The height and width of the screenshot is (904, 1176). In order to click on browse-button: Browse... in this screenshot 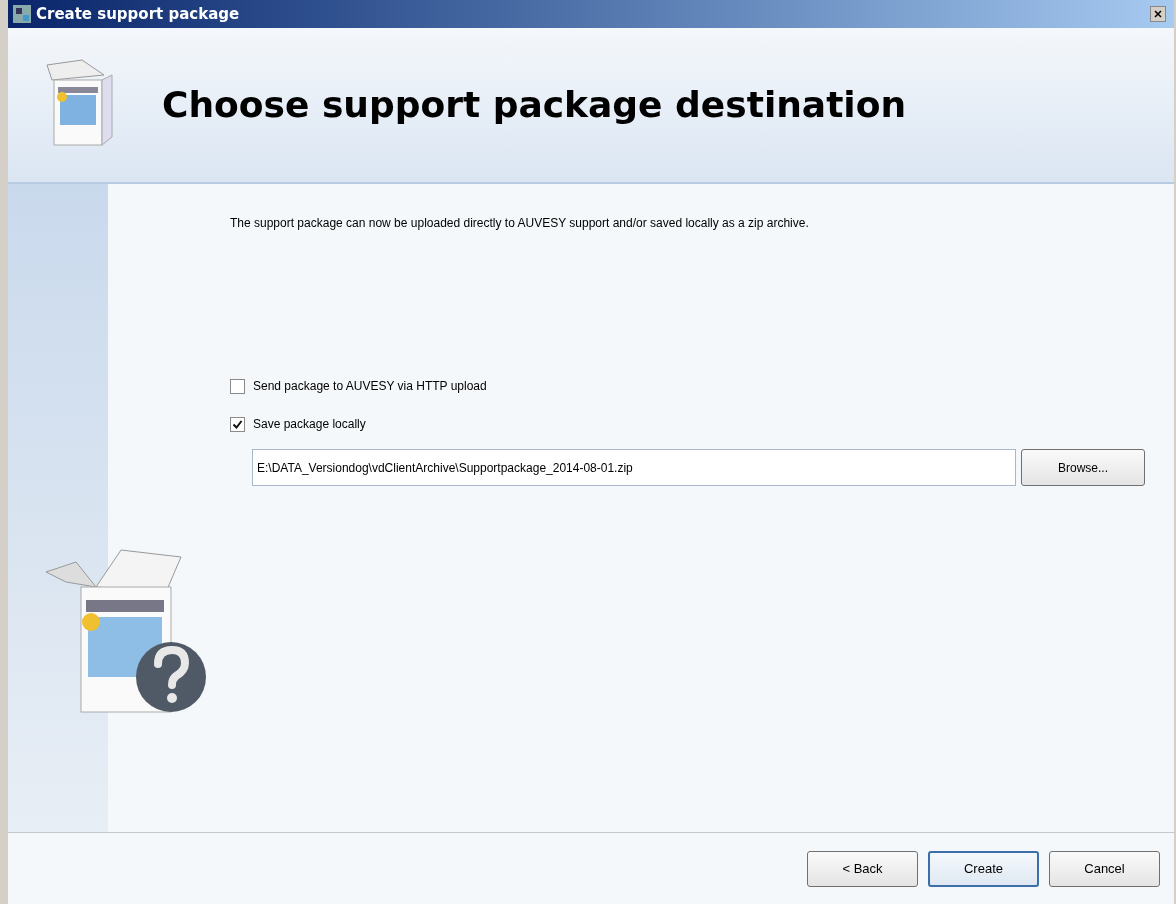, I will do `click(1083, 467)`.